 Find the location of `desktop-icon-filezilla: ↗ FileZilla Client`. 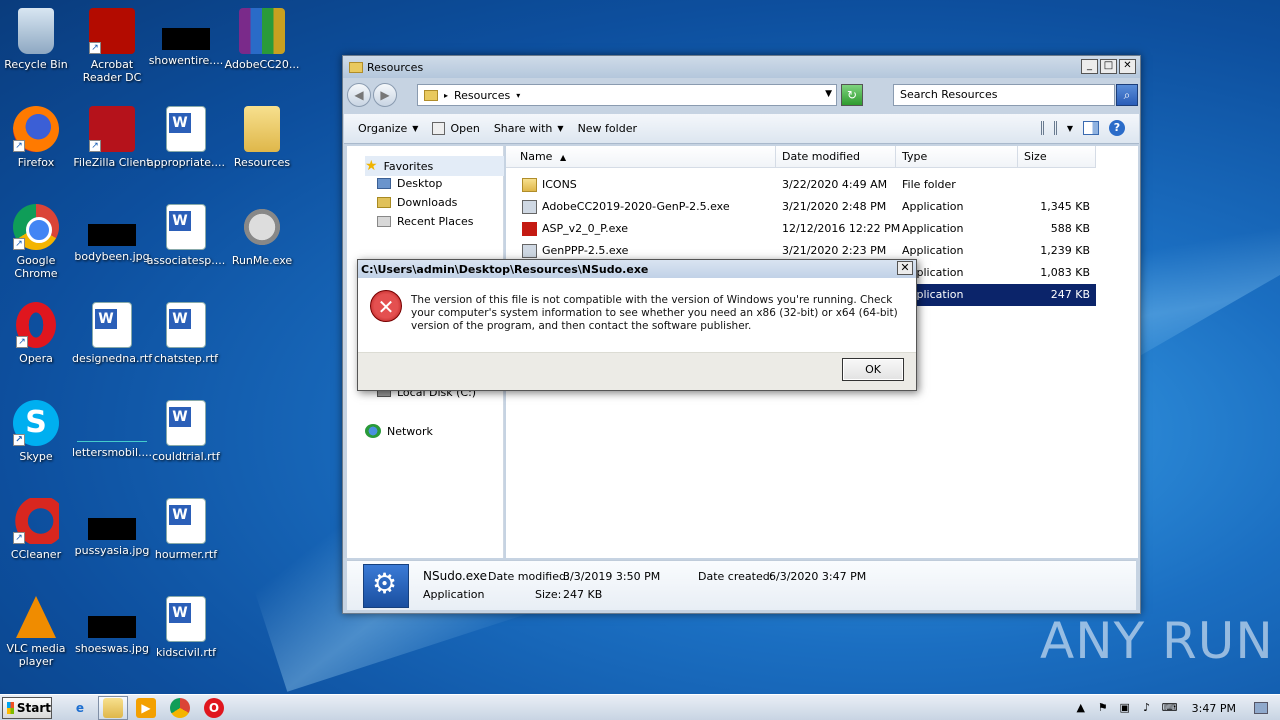

desktop-icon-filezilla: ↗ FileZilla Client is located at coordinates (112, 137).